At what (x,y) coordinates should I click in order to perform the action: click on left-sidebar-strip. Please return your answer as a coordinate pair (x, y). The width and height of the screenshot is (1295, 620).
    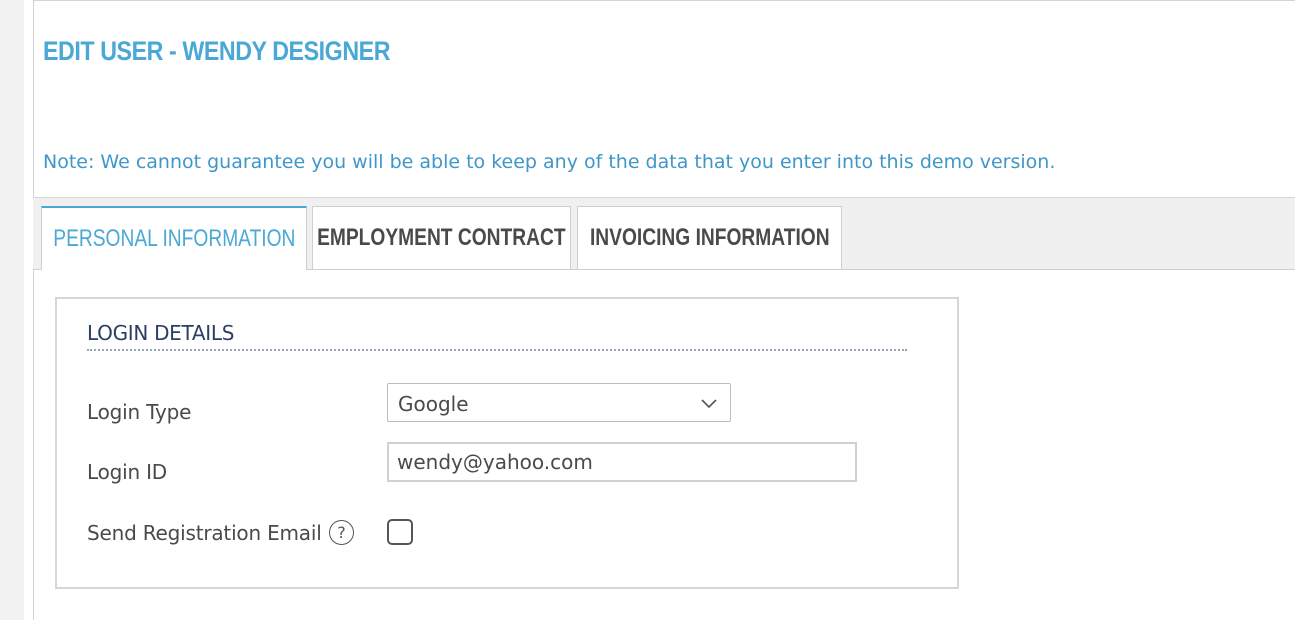
    Looking at the image, I should click on (12, 310).